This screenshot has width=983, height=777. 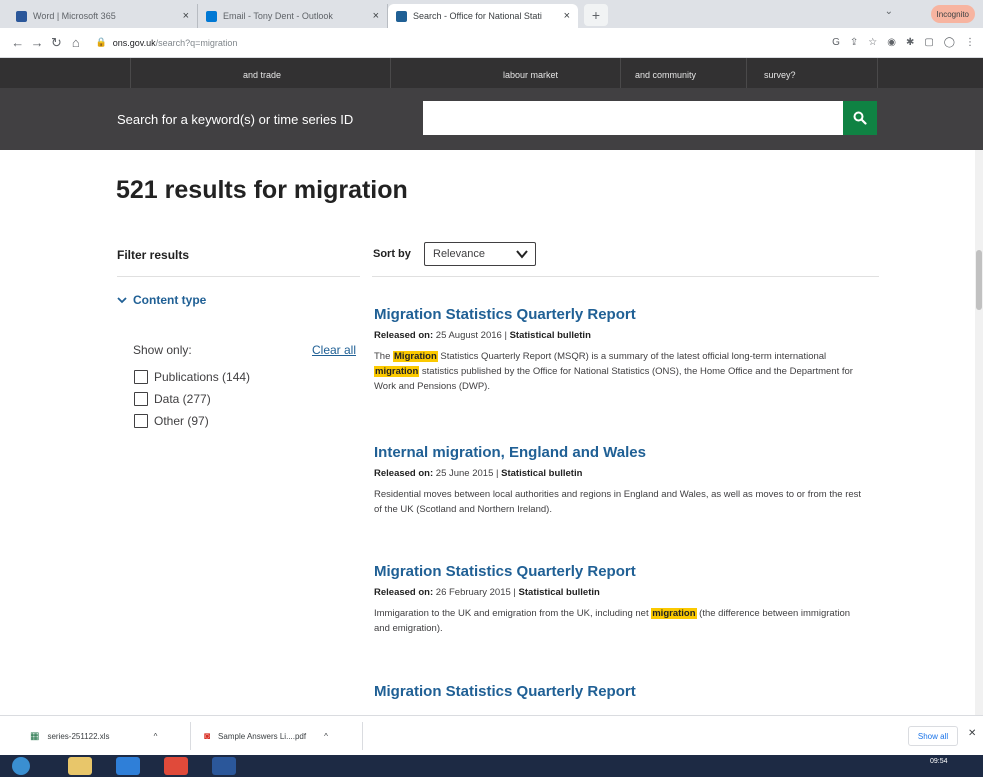 I want to click on pdf-file-icon: ◙, so click(x=207, y=736).